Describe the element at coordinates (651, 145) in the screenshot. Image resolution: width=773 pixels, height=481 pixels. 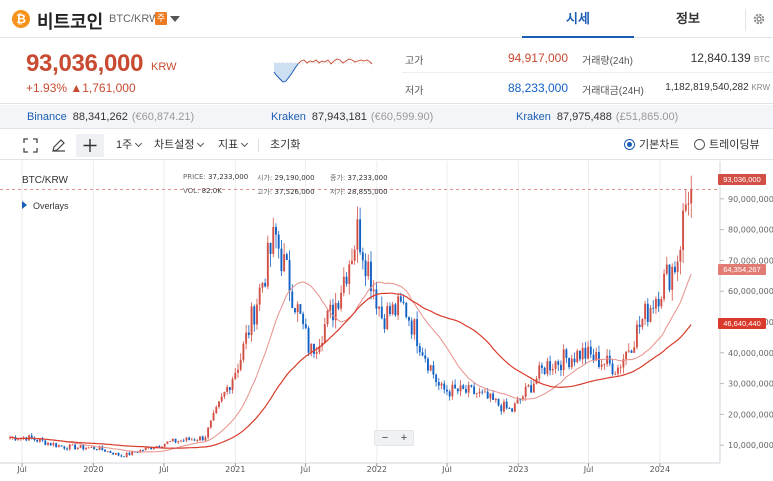
I see `basic-chart-radio: 기본차트` at that location.